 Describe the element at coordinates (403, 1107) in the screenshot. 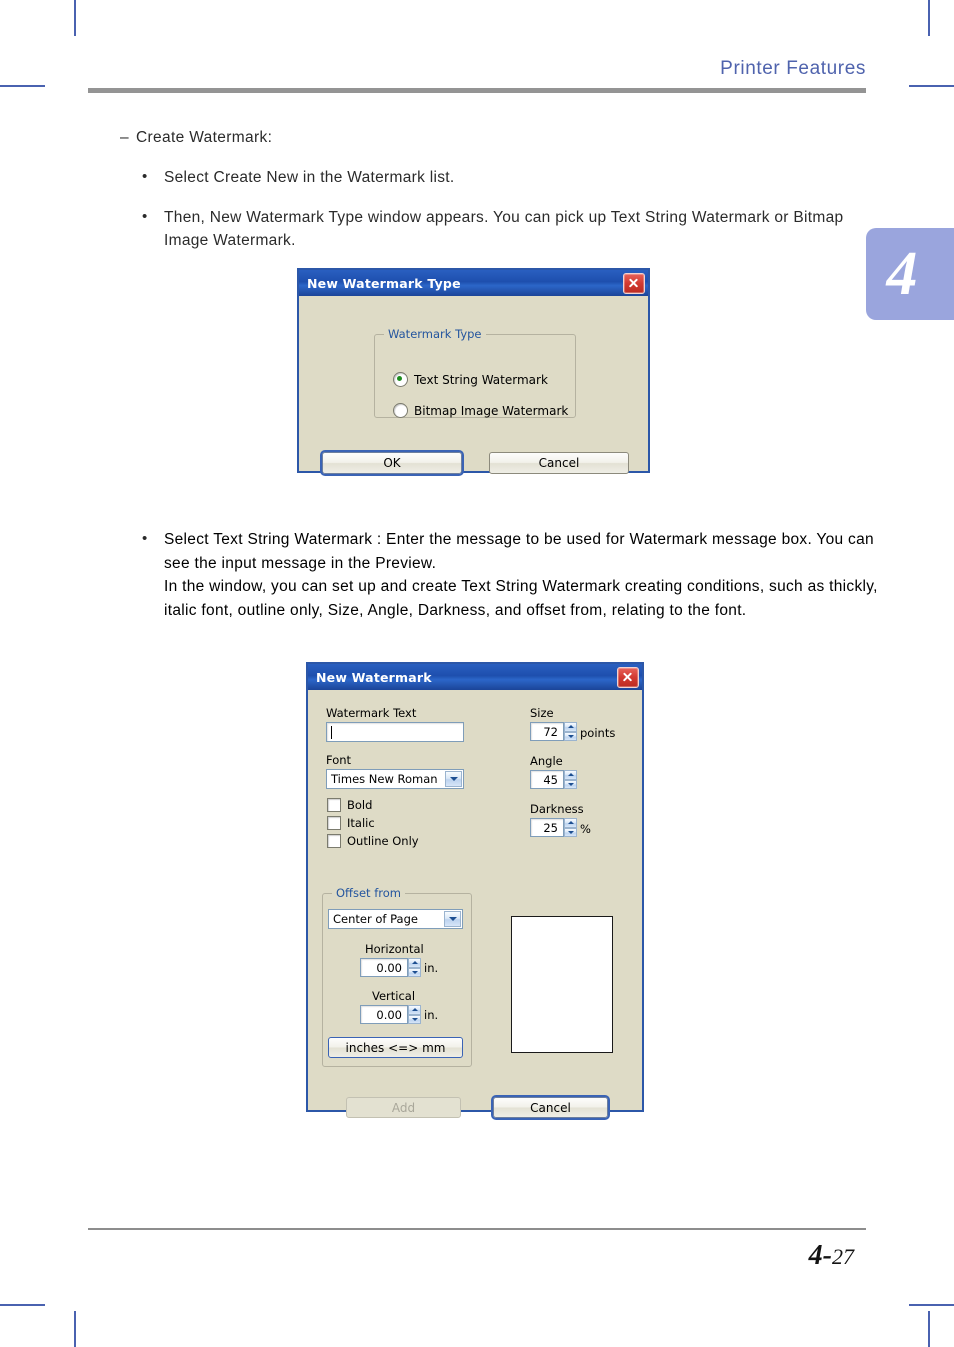

I see `add-button: Add` at that location.